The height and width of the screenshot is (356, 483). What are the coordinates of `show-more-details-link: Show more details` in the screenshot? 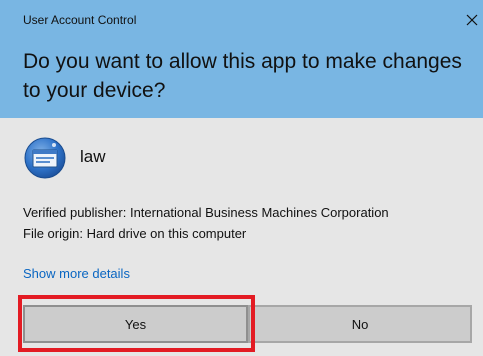 It's located at (76, 273).